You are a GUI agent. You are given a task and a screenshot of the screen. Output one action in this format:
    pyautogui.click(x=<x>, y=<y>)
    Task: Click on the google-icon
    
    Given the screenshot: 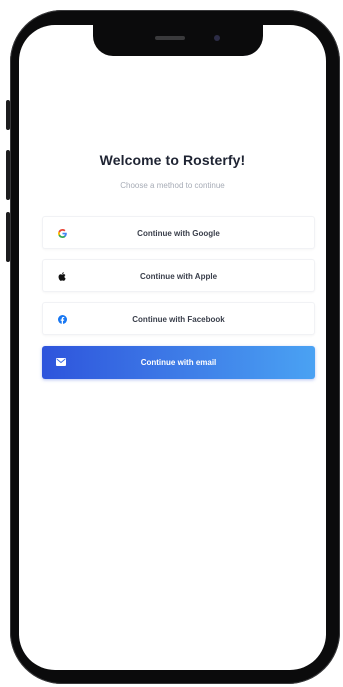 What is the action you would take?
    pyautogui.click(x=62, y=233)
    